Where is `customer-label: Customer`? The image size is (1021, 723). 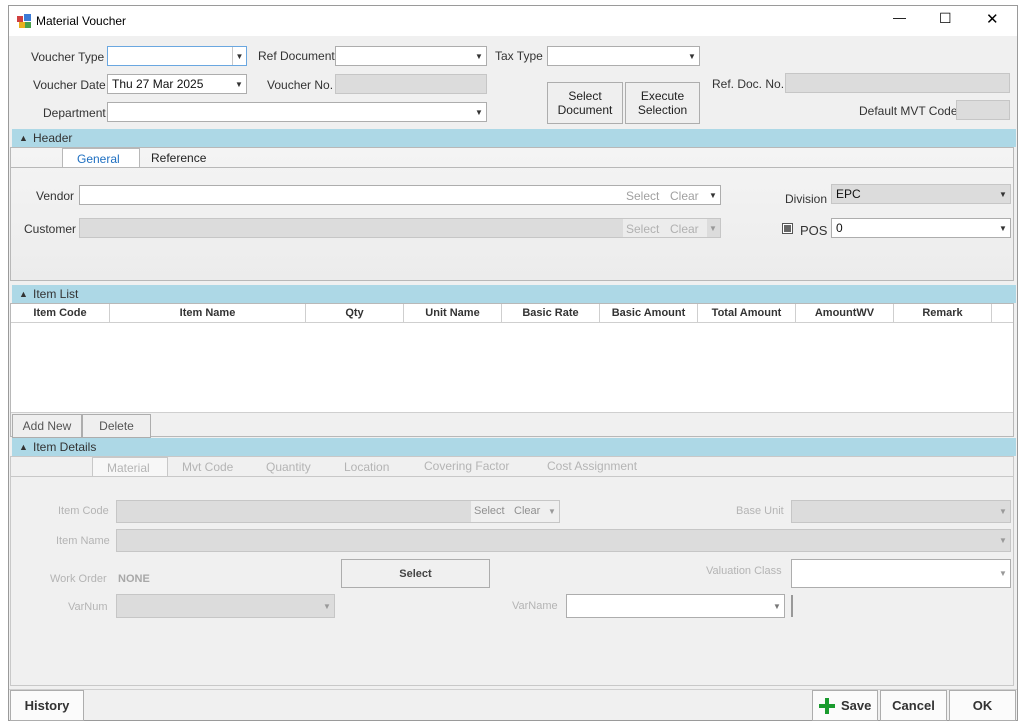
customer-label: Customer is located at coordinates (50, 229).